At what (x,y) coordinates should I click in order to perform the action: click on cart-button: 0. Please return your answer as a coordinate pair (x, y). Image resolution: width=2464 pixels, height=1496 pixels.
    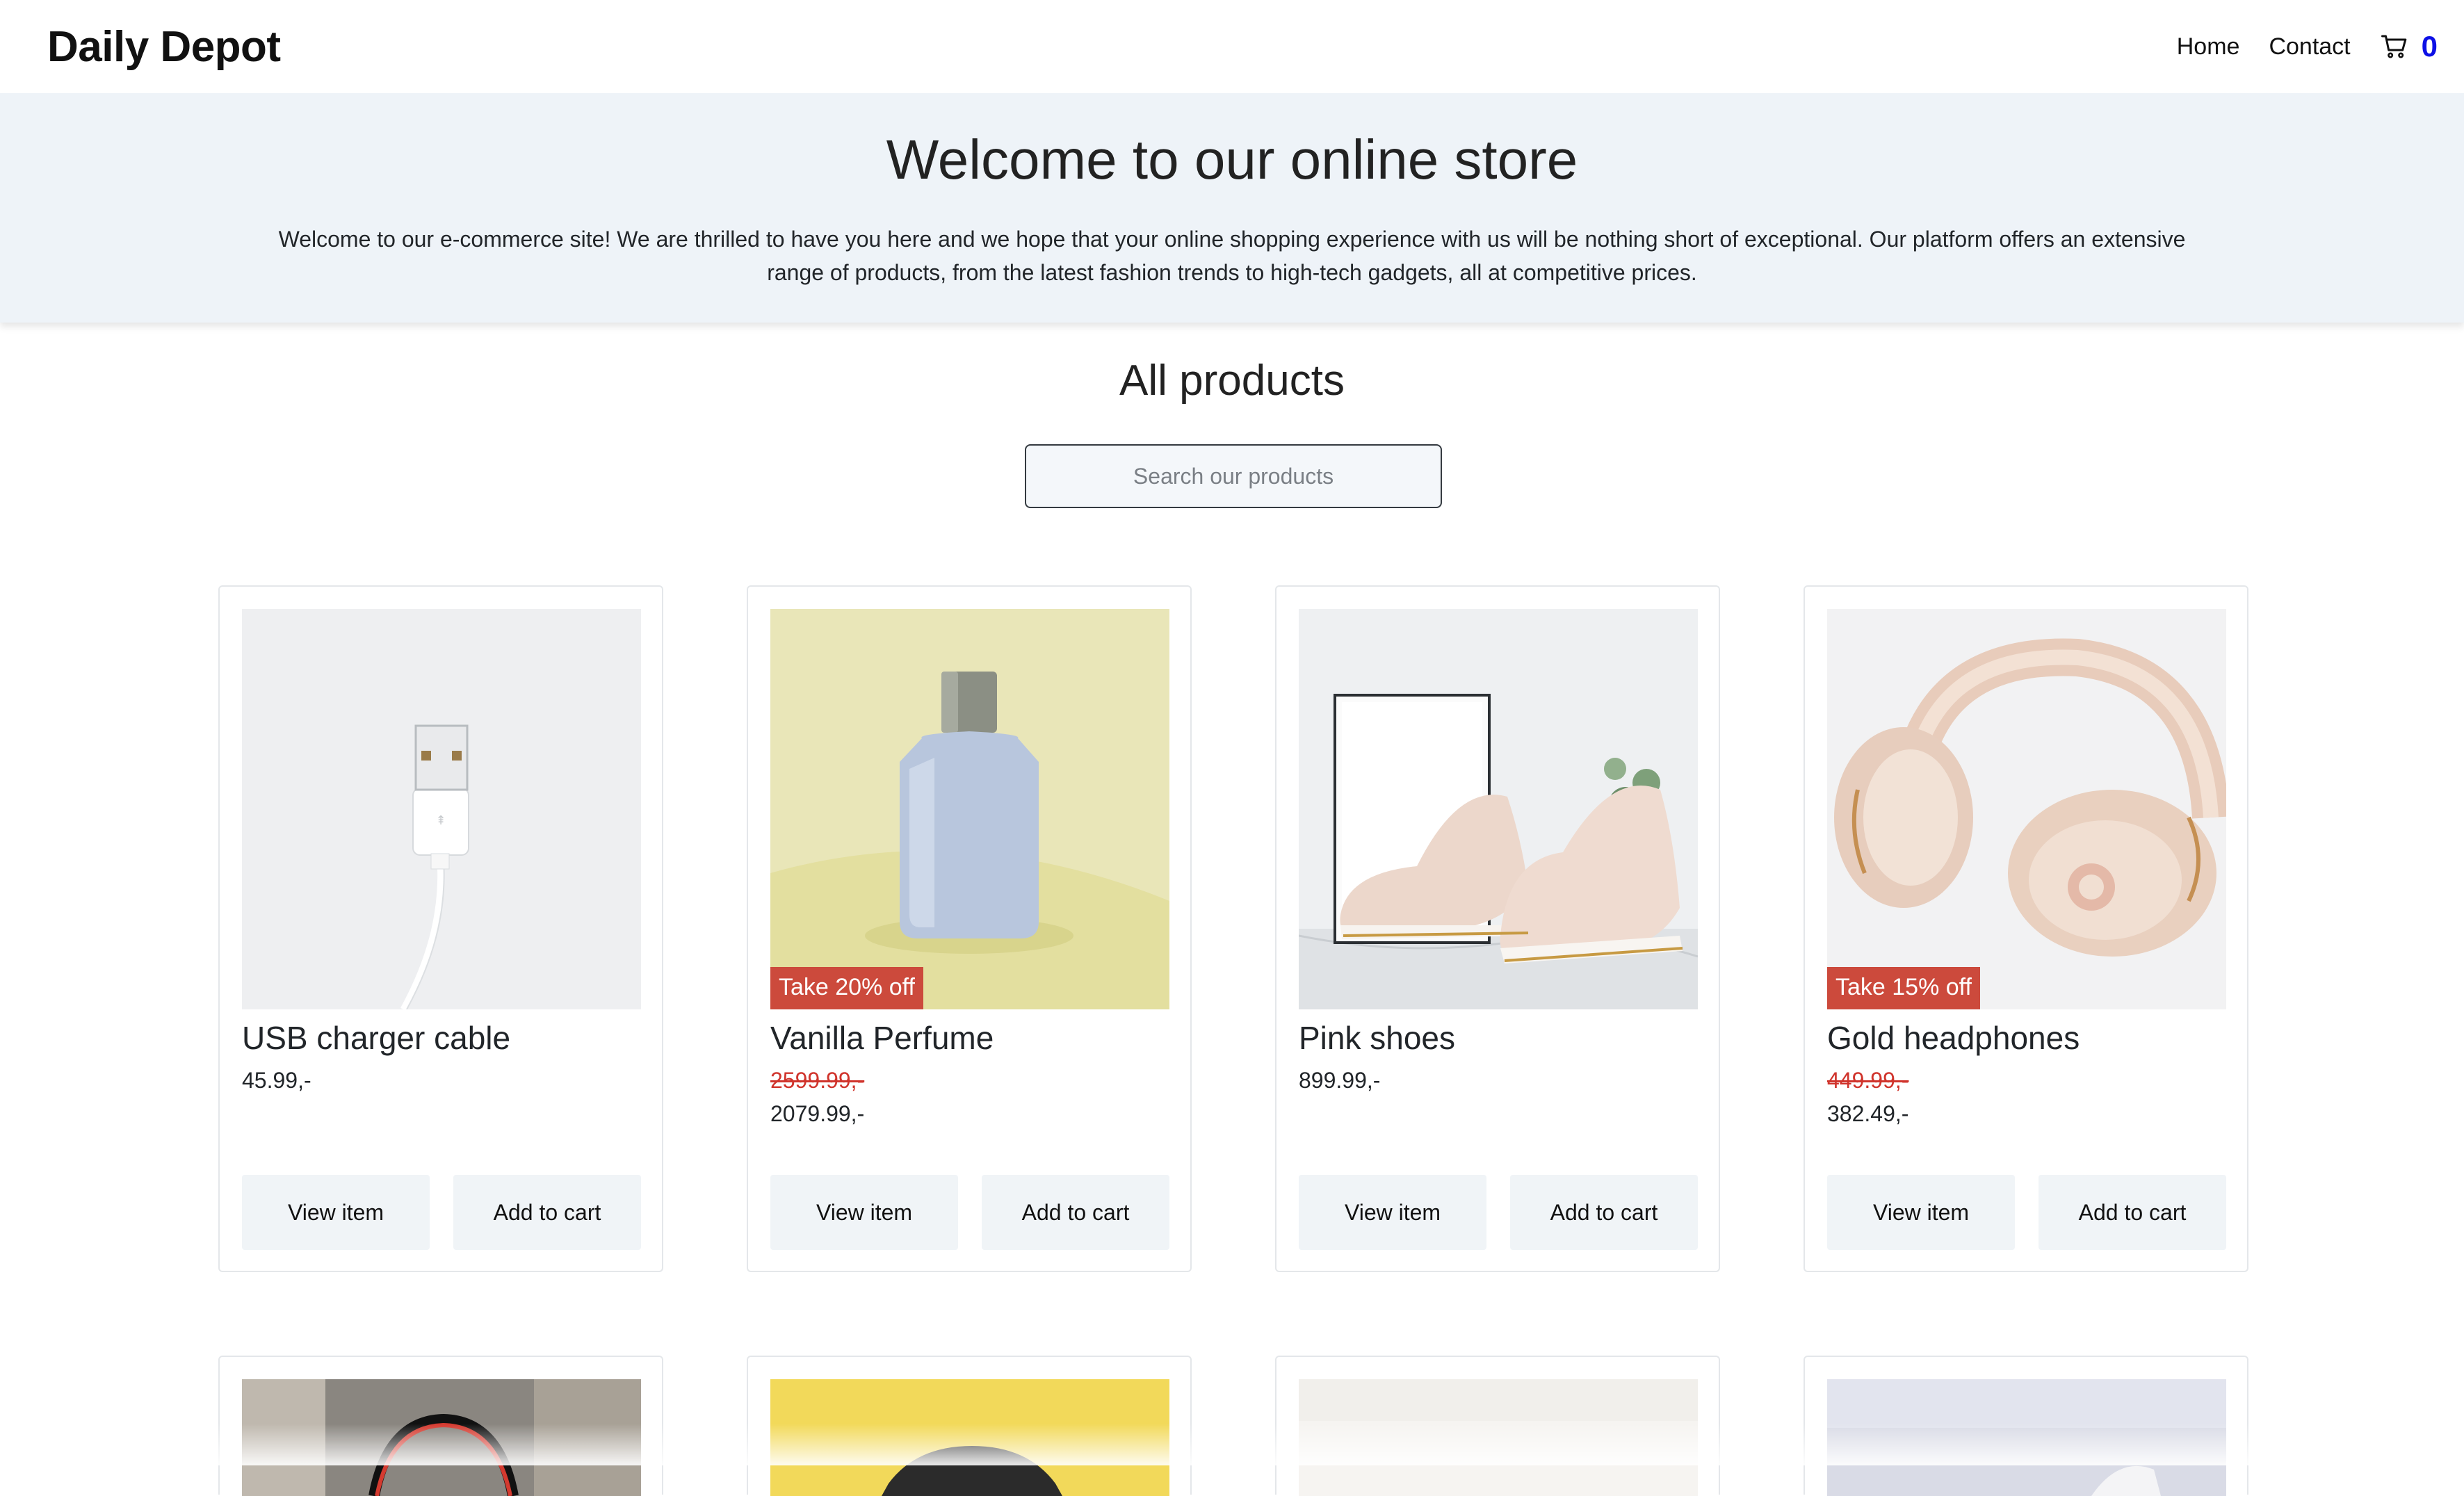
    Looking at the image, I should click on (2409, 46).